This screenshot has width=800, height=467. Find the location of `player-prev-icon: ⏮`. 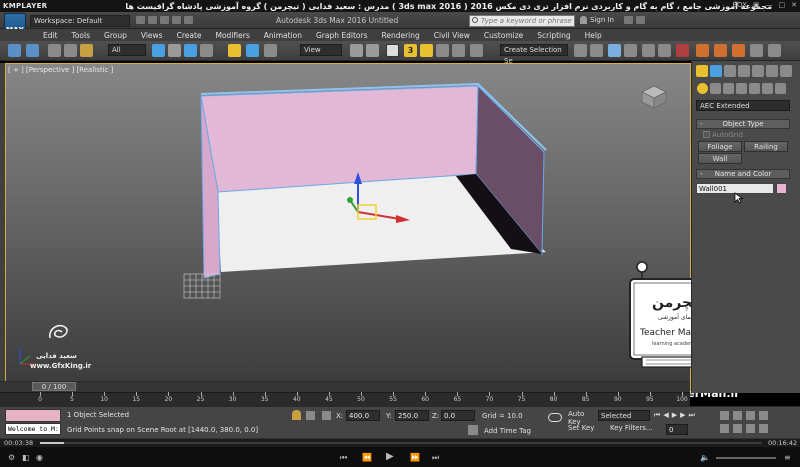

player-prev-icon: ⏮ is located at coordinates (343, 458).